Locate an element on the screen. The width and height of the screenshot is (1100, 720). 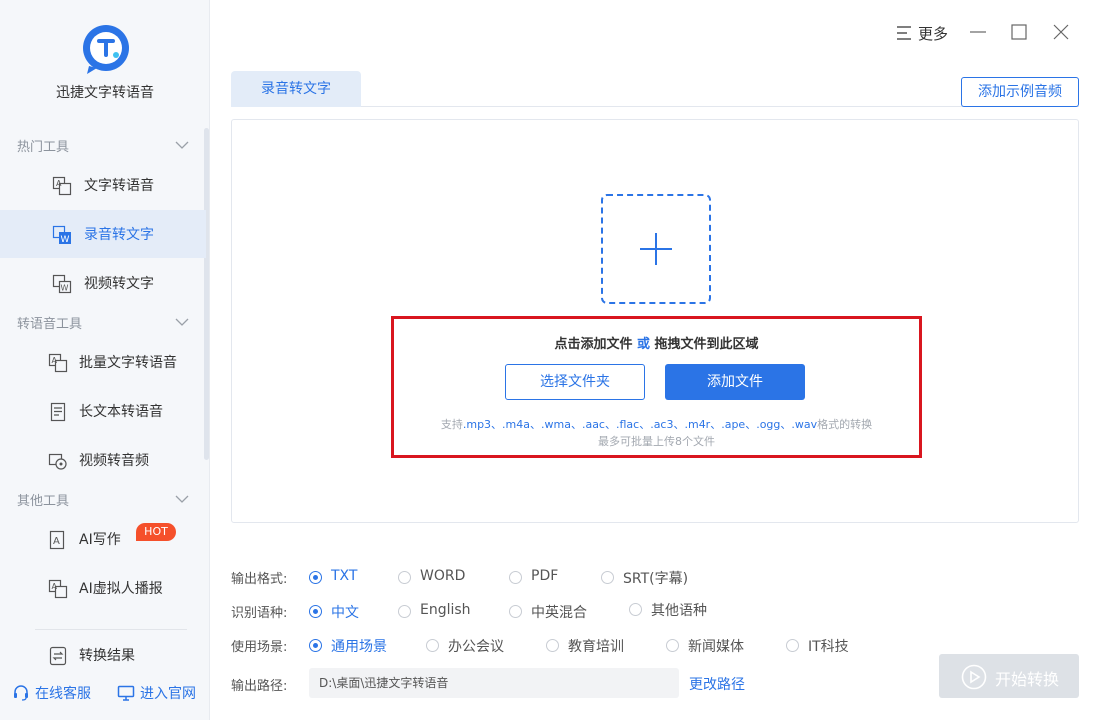
sidebar-item-text-to-speech: A 文字转语音 is located at coordinates (103, 185).